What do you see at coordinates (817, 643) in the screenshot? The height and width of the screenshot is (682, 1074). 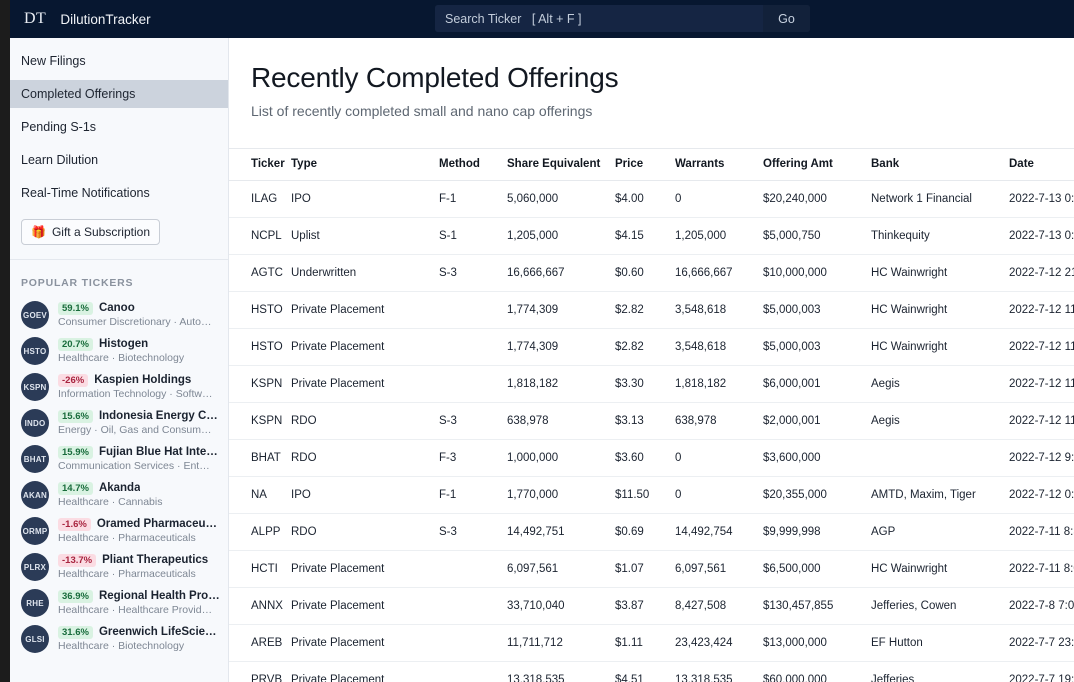 I see `cell-offering-amt: $13,000,000` at bounding box center [817, 643].